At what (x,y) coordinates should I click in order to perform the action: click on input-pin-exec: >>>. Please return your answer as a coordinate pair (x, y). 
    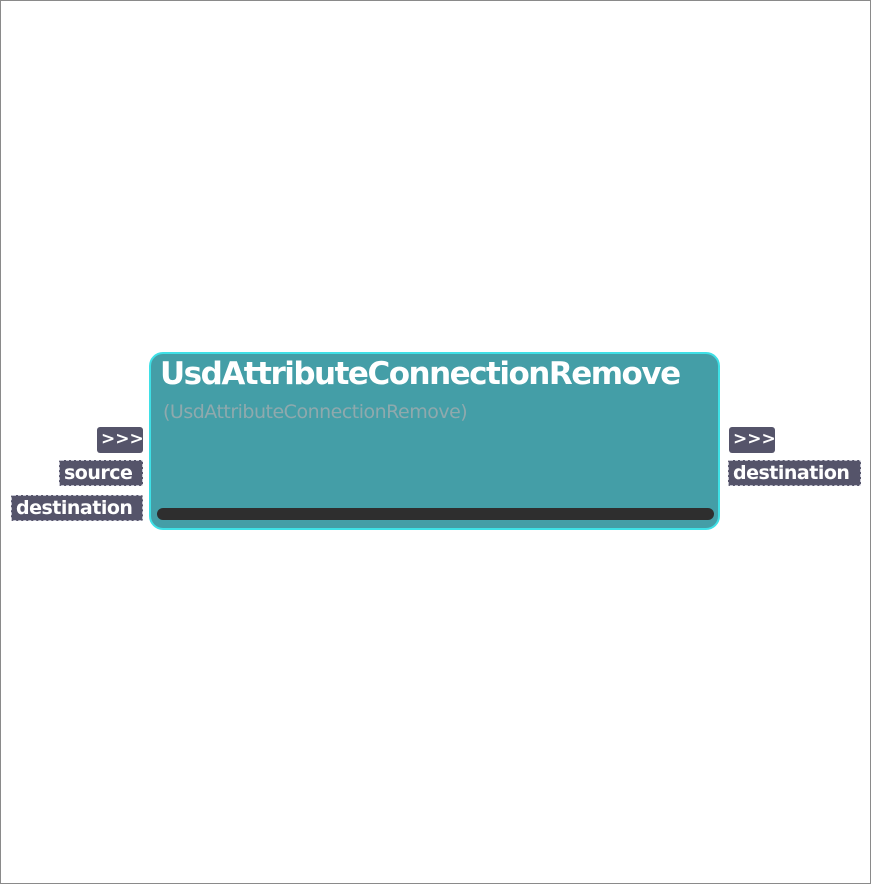
    Looking at the image, I should click on (120, 440).